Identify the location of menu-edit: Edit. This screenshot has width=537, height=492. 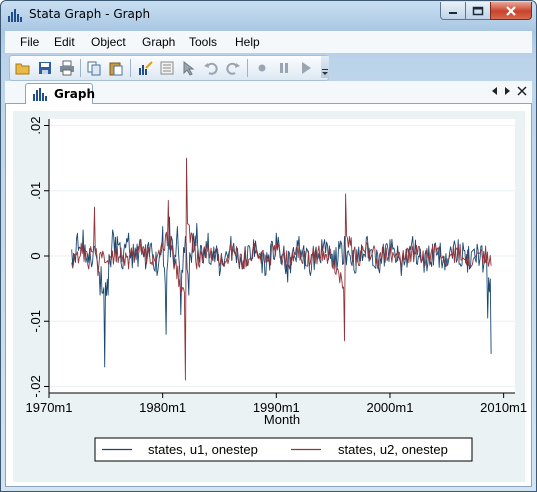
(64, 42).